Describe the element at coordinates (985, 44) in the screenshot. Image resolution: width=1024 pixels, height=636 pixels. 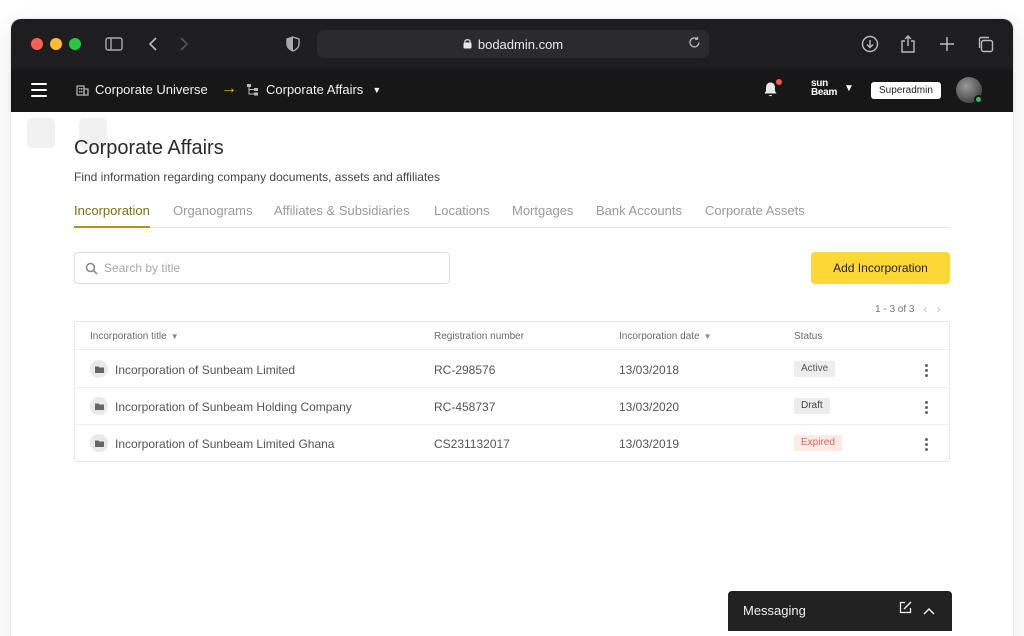
I see `tab-overview-icon` at that location.